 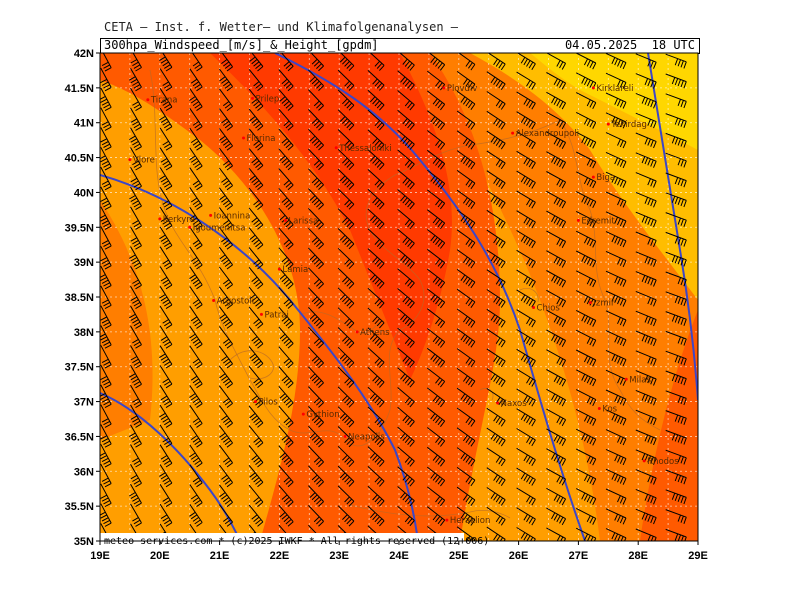 I want to click on city-label: Kos, so click(x=609, y=410).